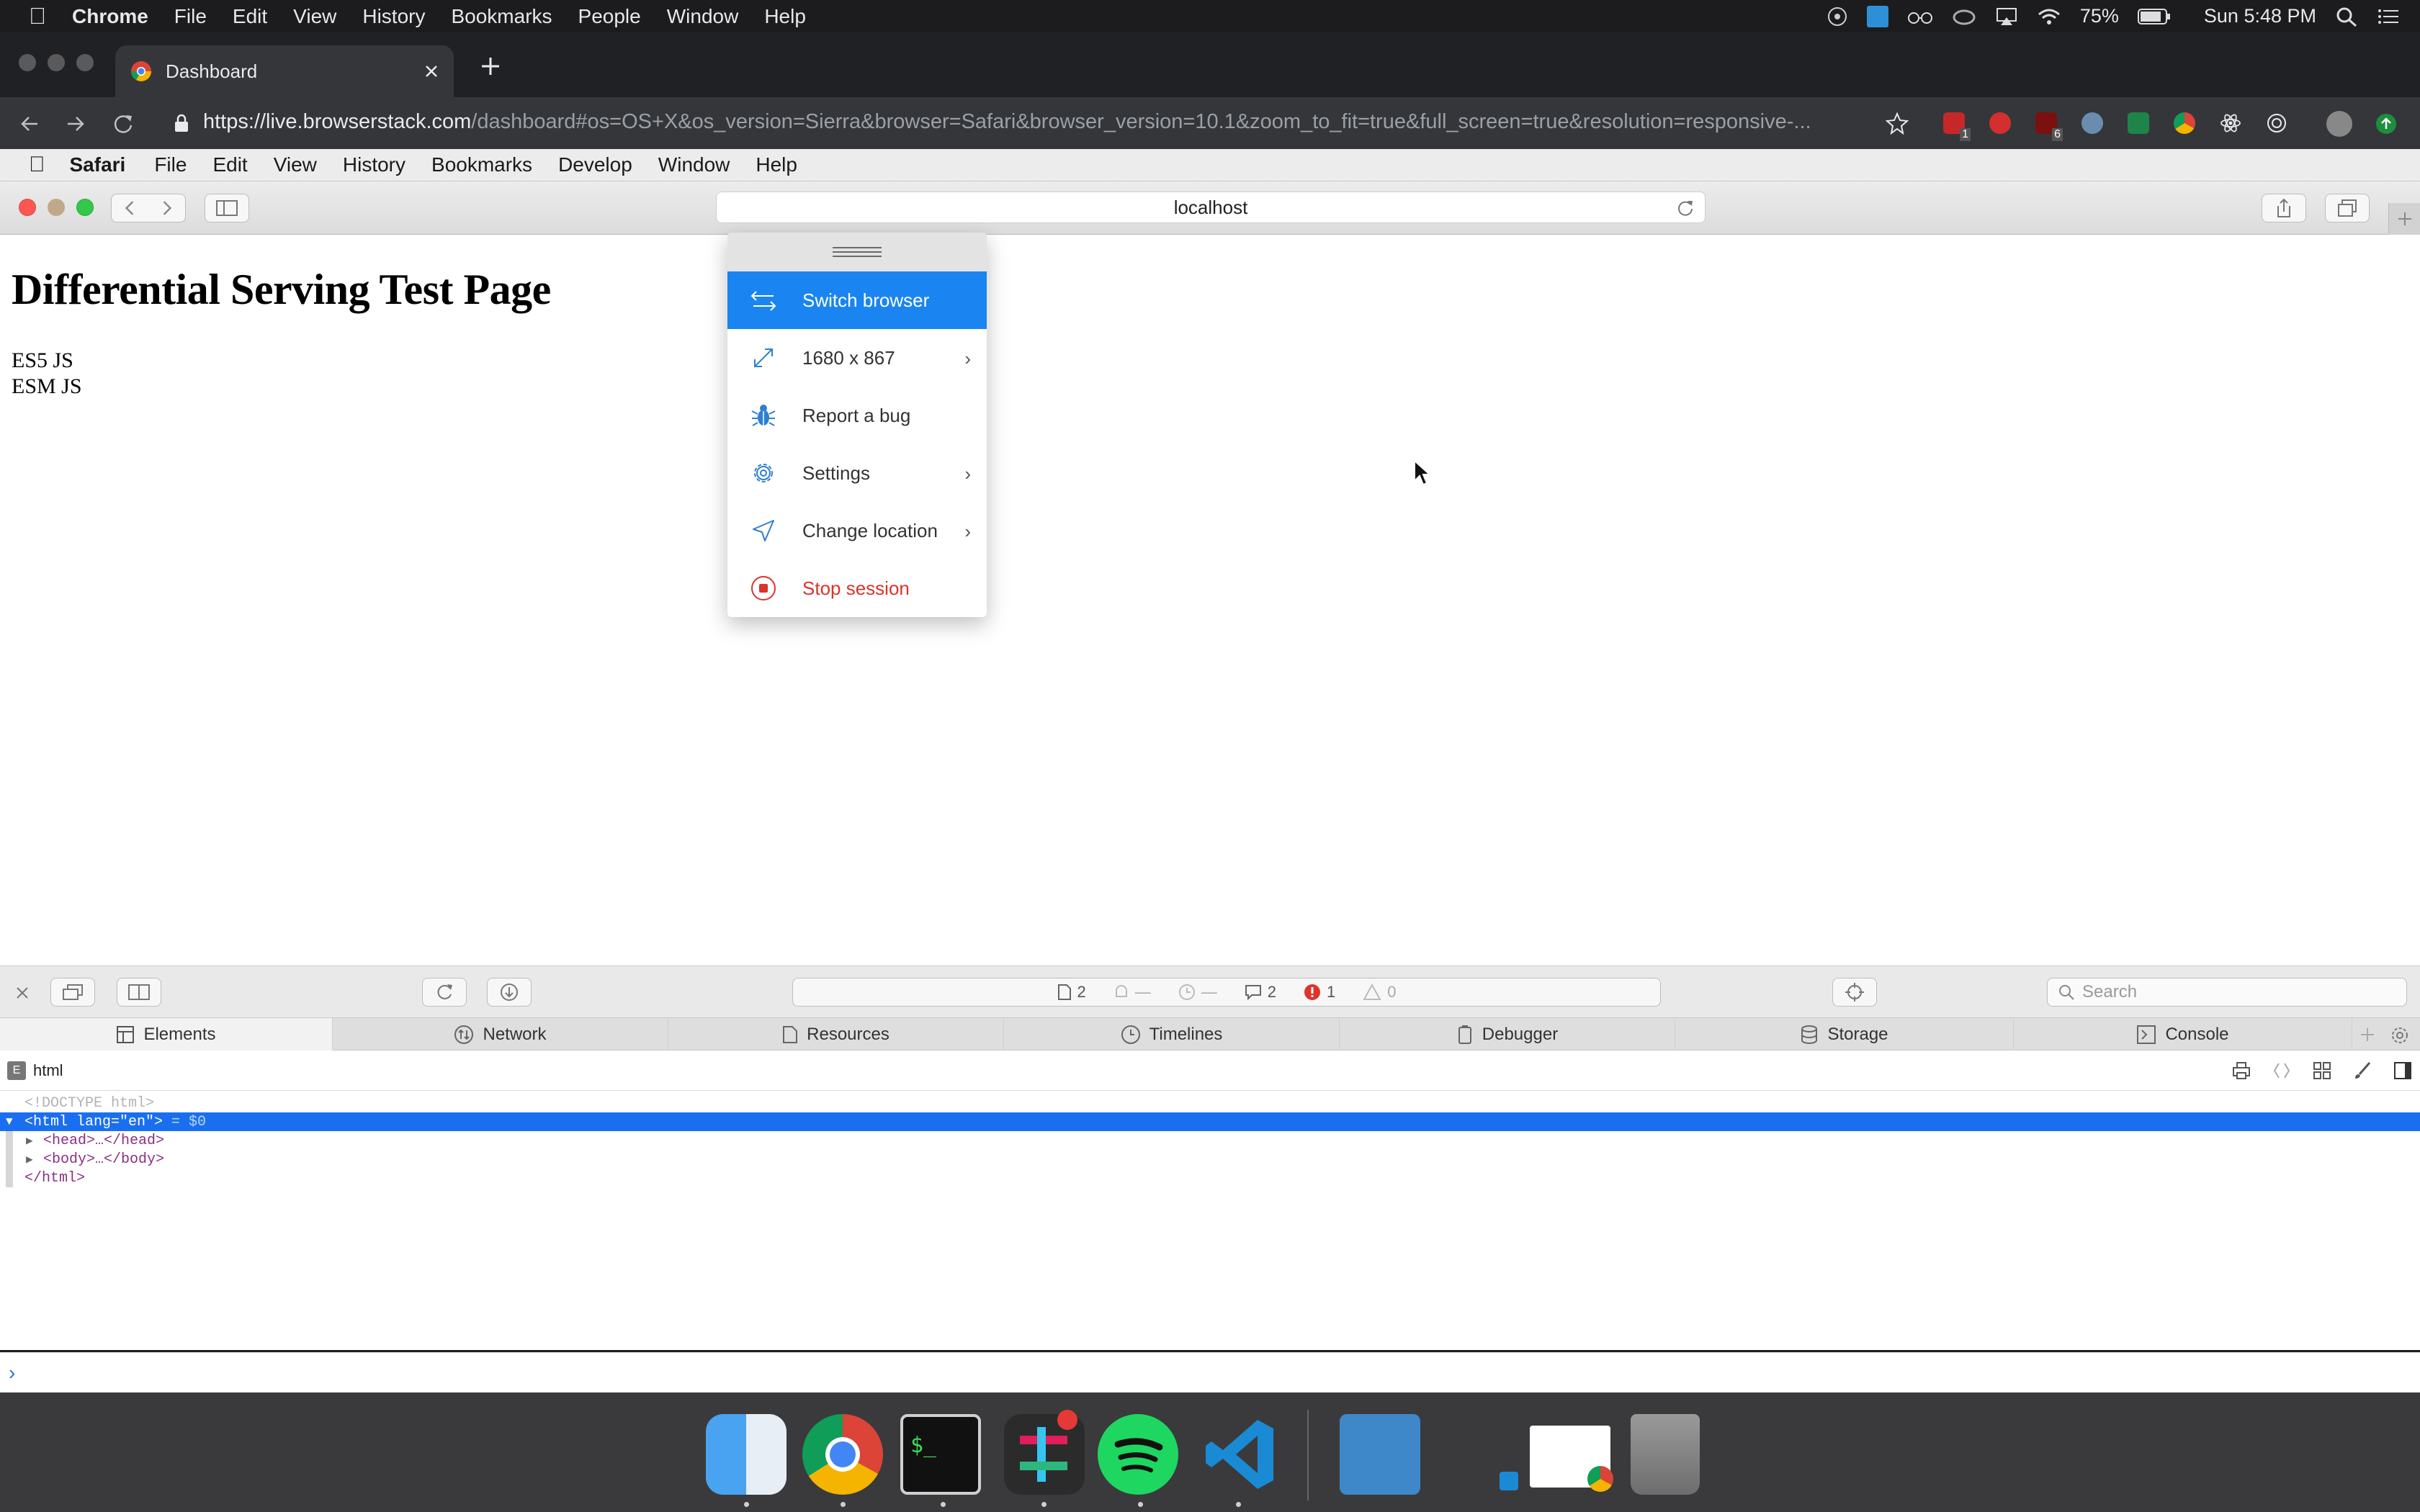 This screenshot has width=2420, height=1512. Describe the element at coordinates (2227, 992) in the screenshot. I see `inspector-search-field: Search` at that location.